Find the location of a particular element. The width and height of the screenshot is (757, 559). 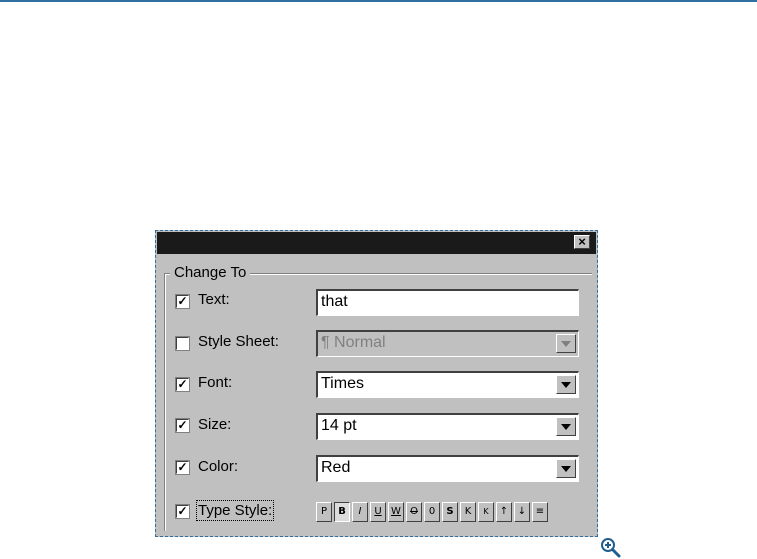

text-field: that is located at coordinates (447, 302).